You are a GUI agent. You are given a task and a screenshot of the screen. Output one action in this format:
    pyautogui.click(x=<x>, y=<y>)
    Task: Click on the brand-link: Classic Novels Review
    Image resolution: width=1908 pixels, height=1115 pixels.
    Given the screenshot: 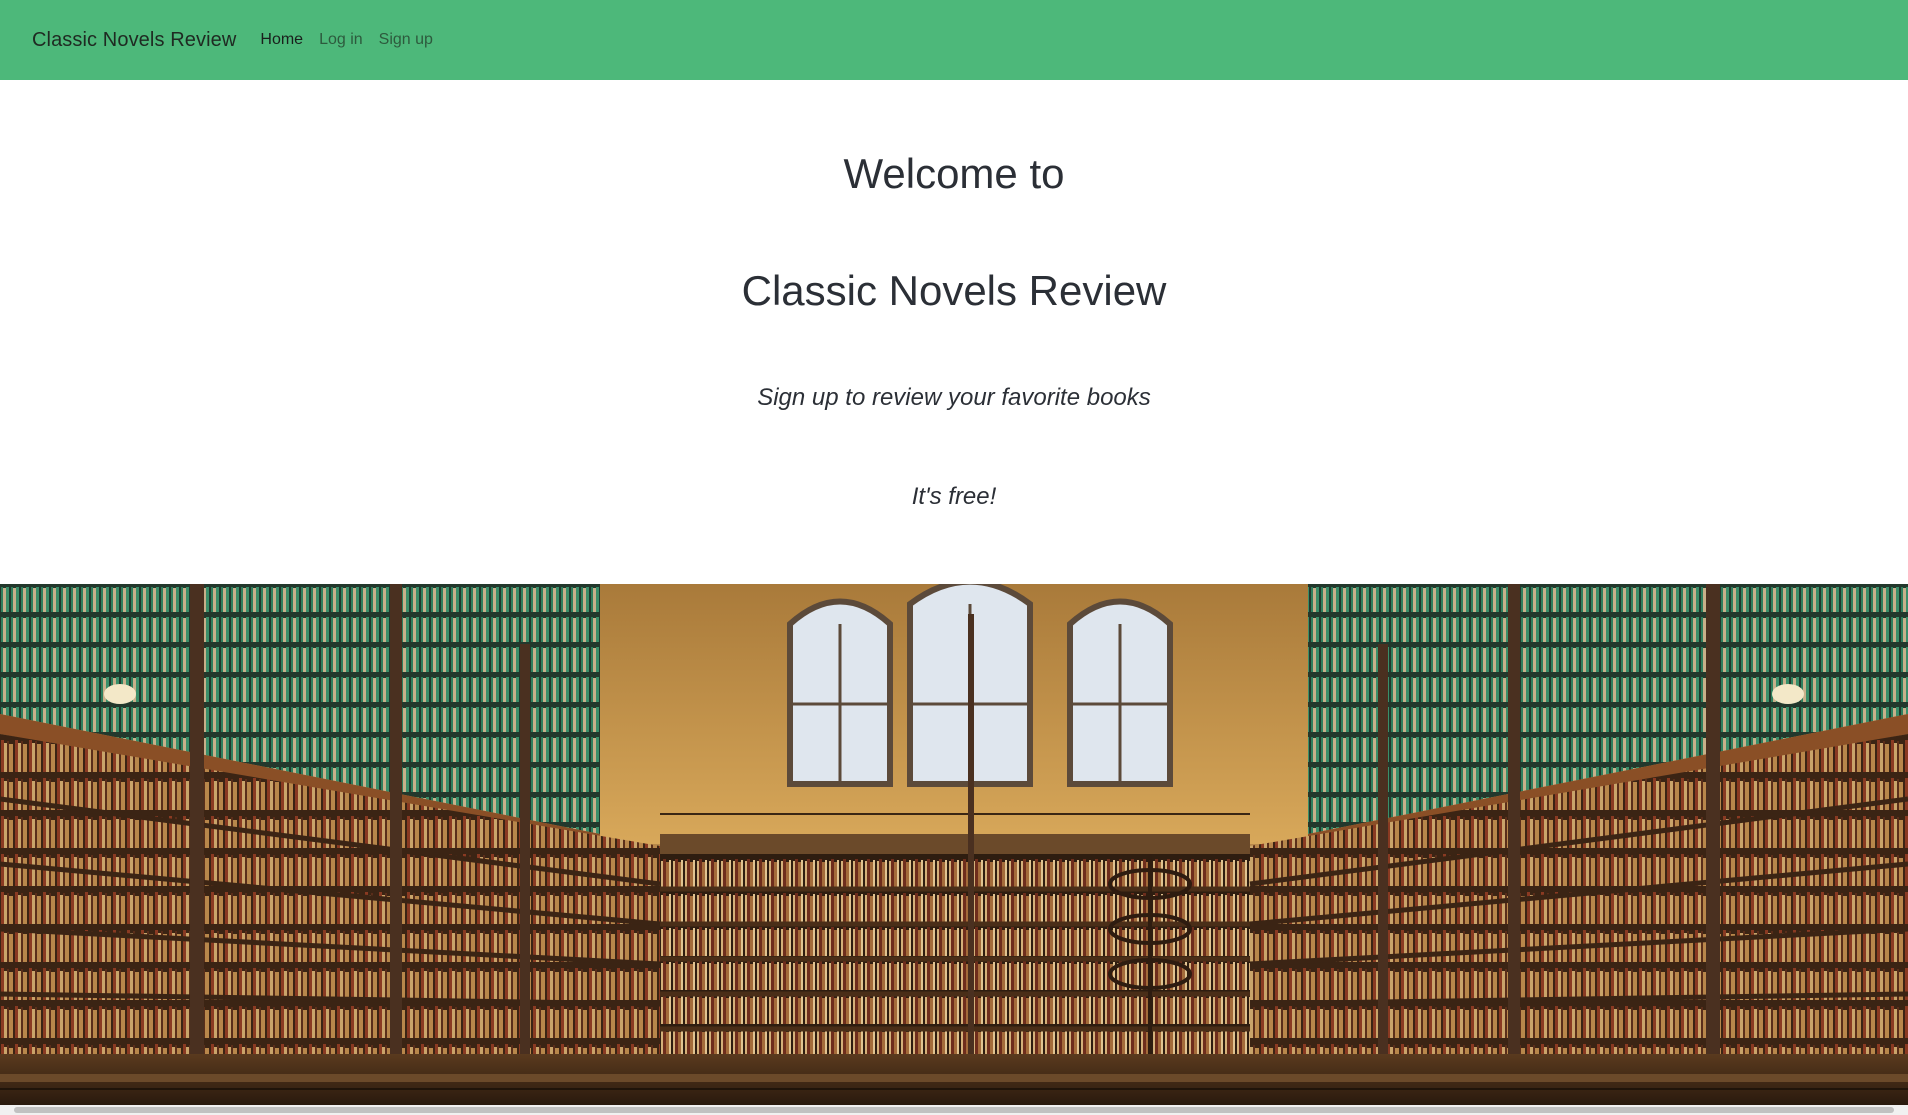 What is the action you would take?
    pyautogui.click(x=134, y=40)
    